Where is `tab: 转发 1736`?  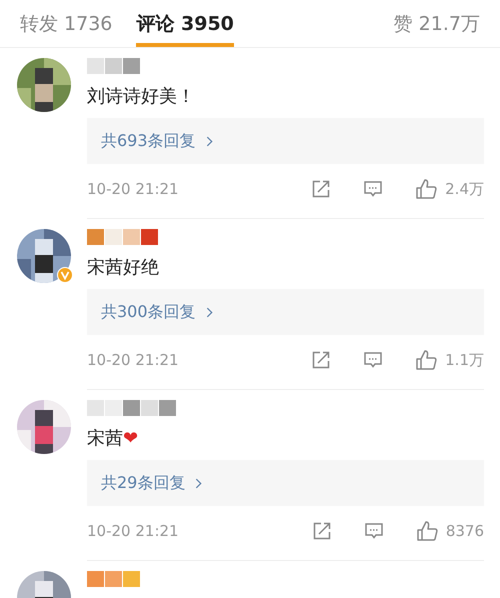
tab: 转发 1736 is located at coordinates (66, 23).